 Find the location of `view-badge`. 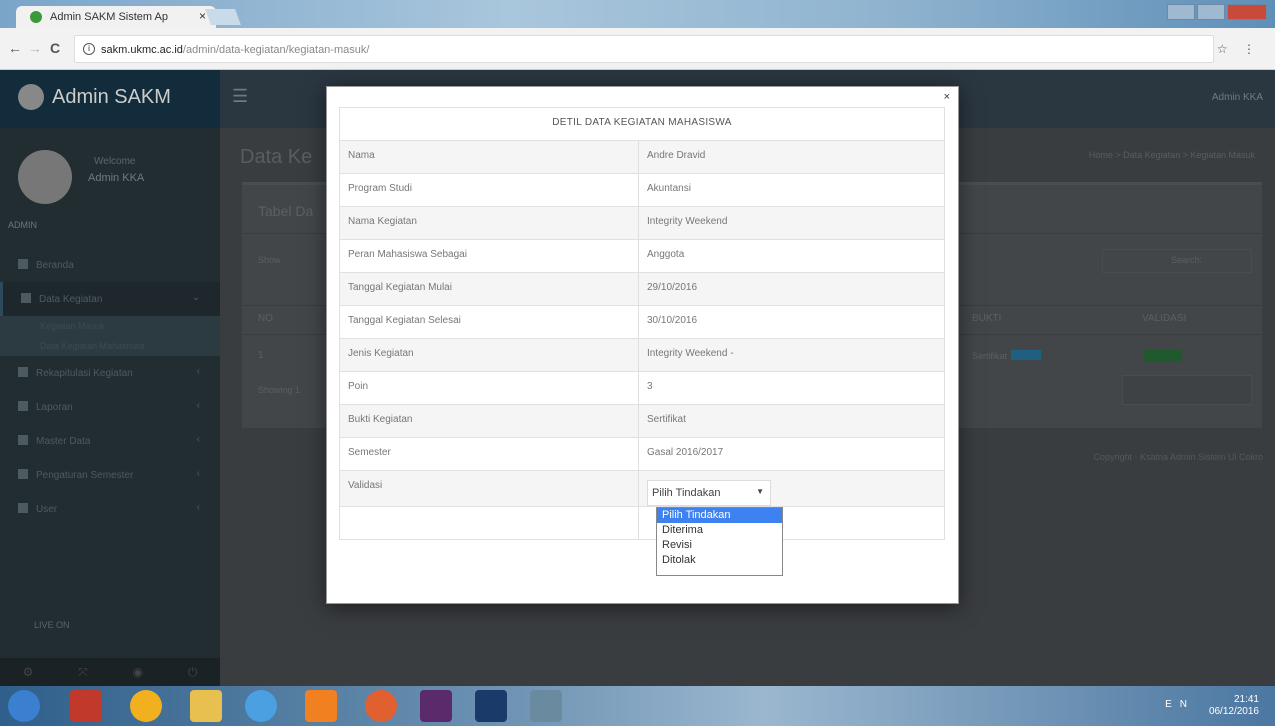

view-badge is located at coordinates (1026, 355).